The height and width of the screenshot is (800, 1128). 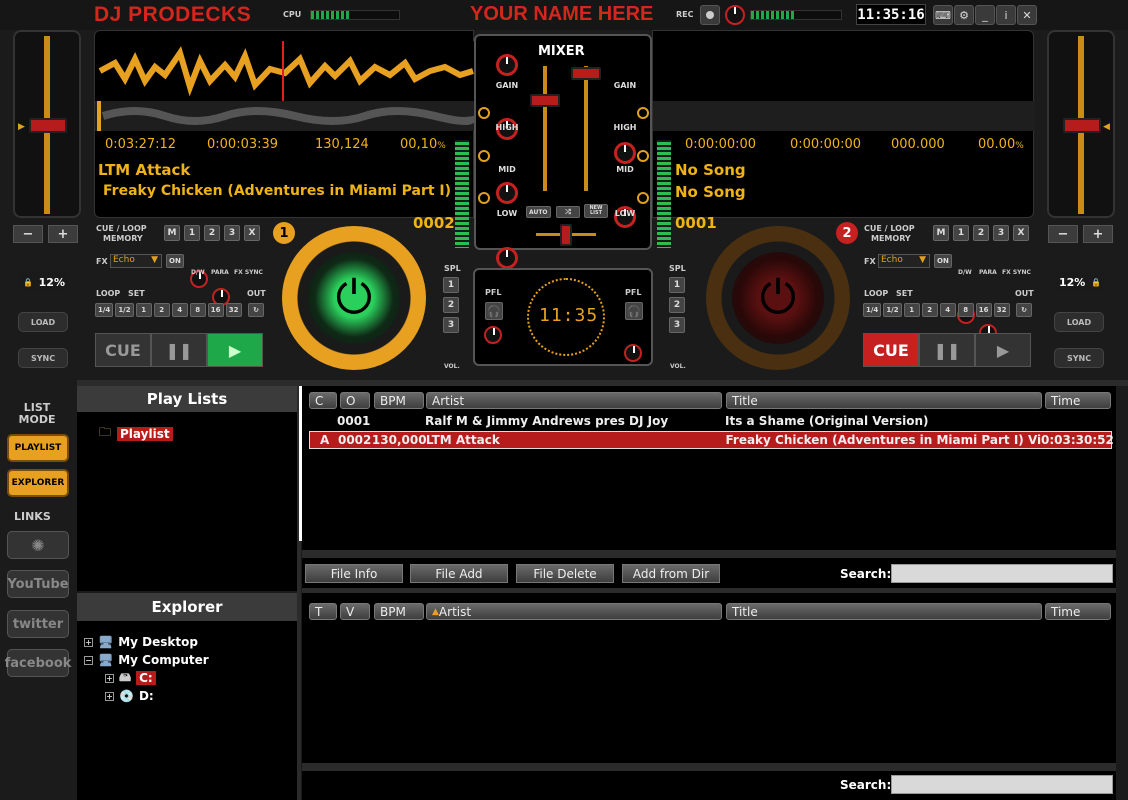 I want to click on deck1-cue-button: CUE, so click(x=123, y=350).